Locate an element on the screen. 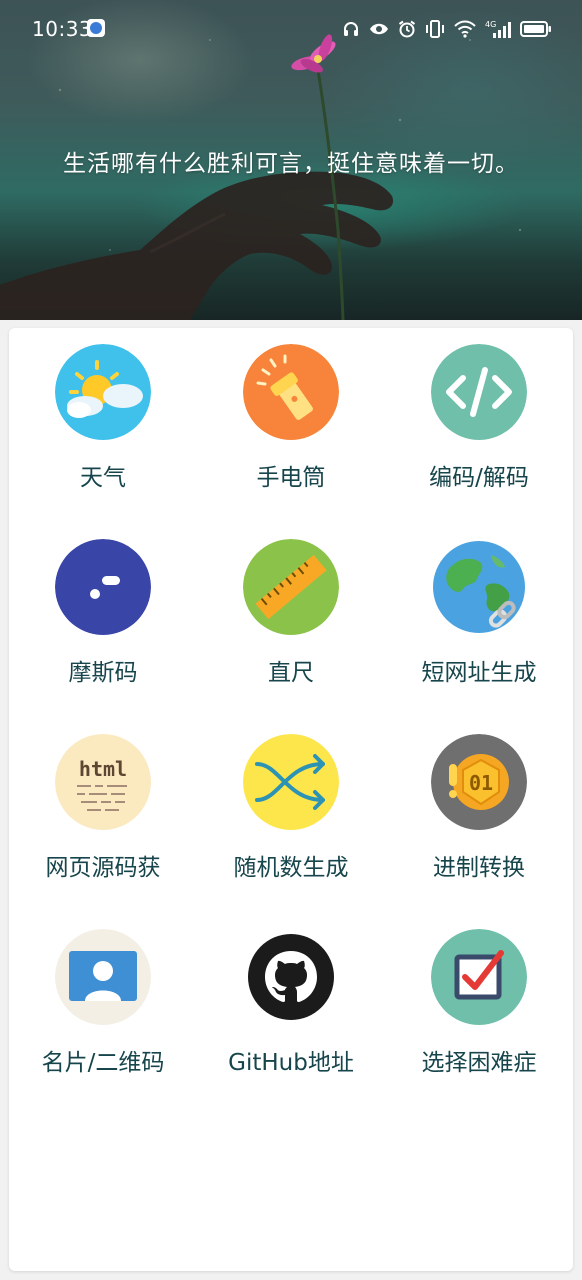 This screenshot has width=582, height=1280. tool-random-number: 随机数生成 is located at coordinates (291, 815).